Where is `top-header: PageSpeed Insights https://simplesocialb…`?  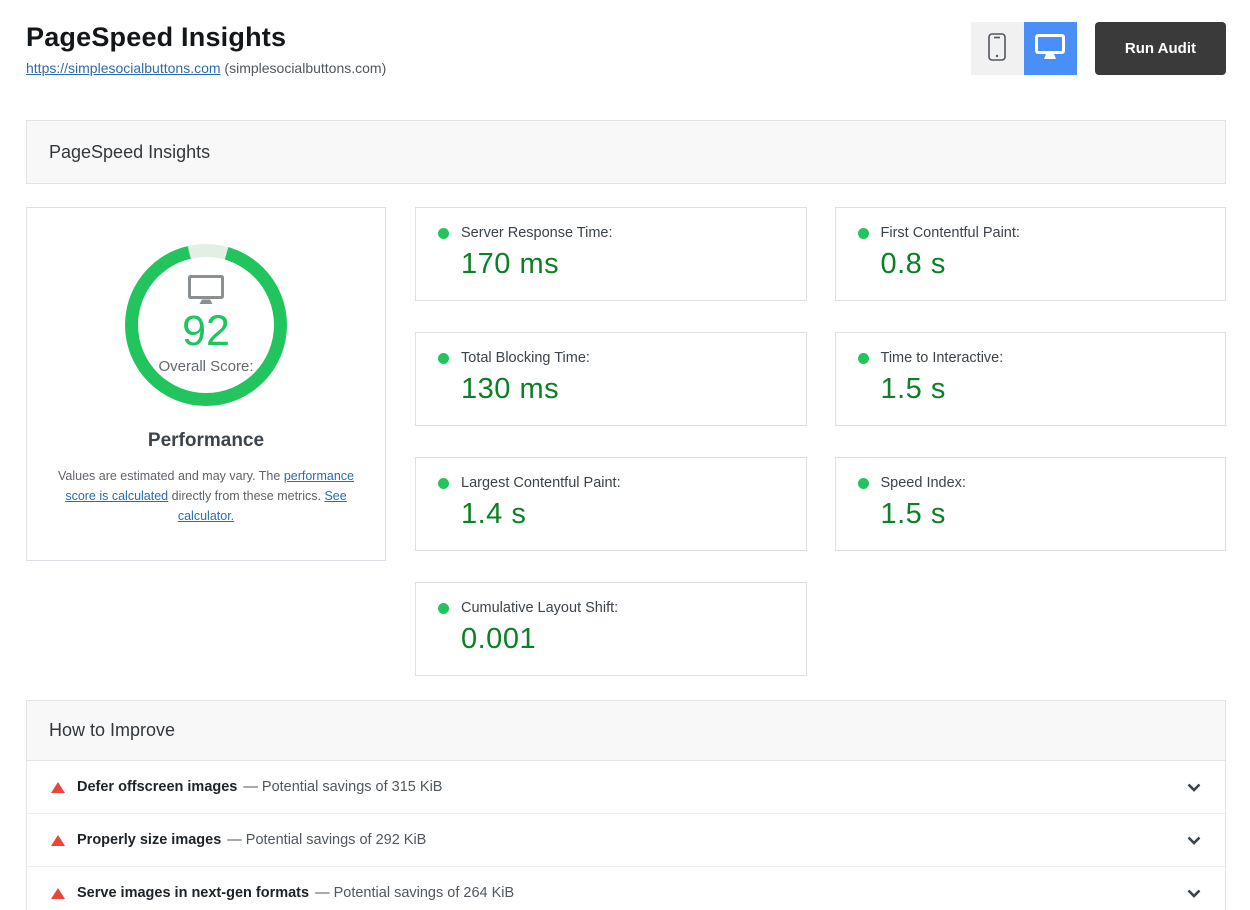
top-header: PageSpeed Insights https://simplesocialb… is located at coordinates (626, 38).